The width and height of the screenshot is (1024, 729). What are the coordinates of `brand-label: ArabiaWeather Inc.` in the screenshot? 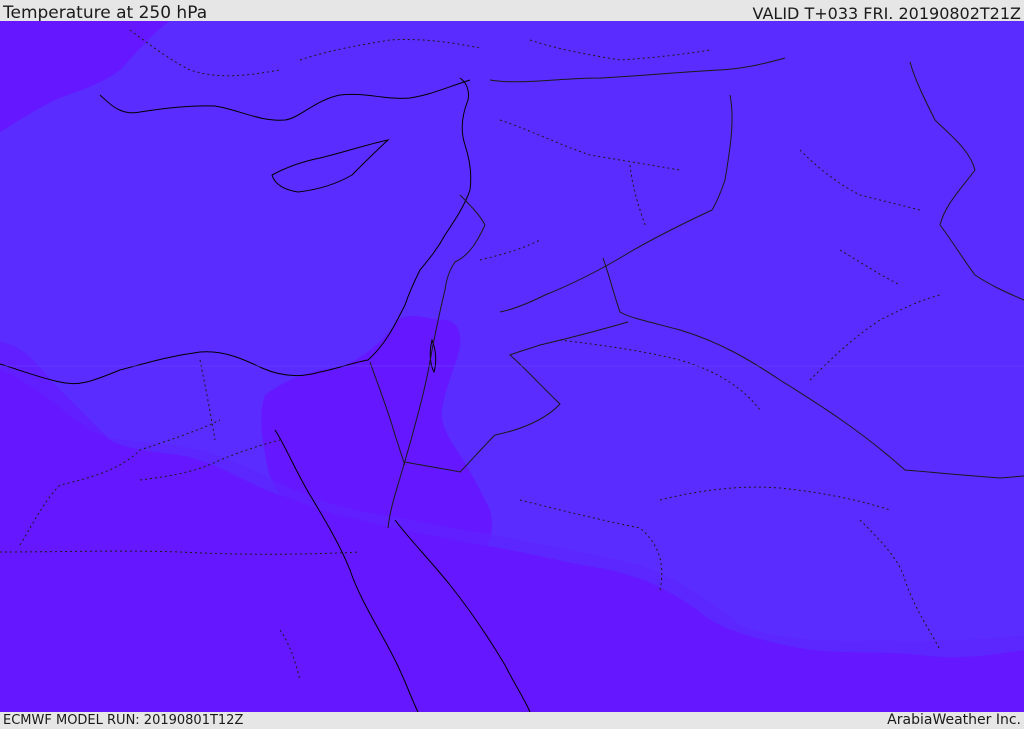 It's located at (954, 720).